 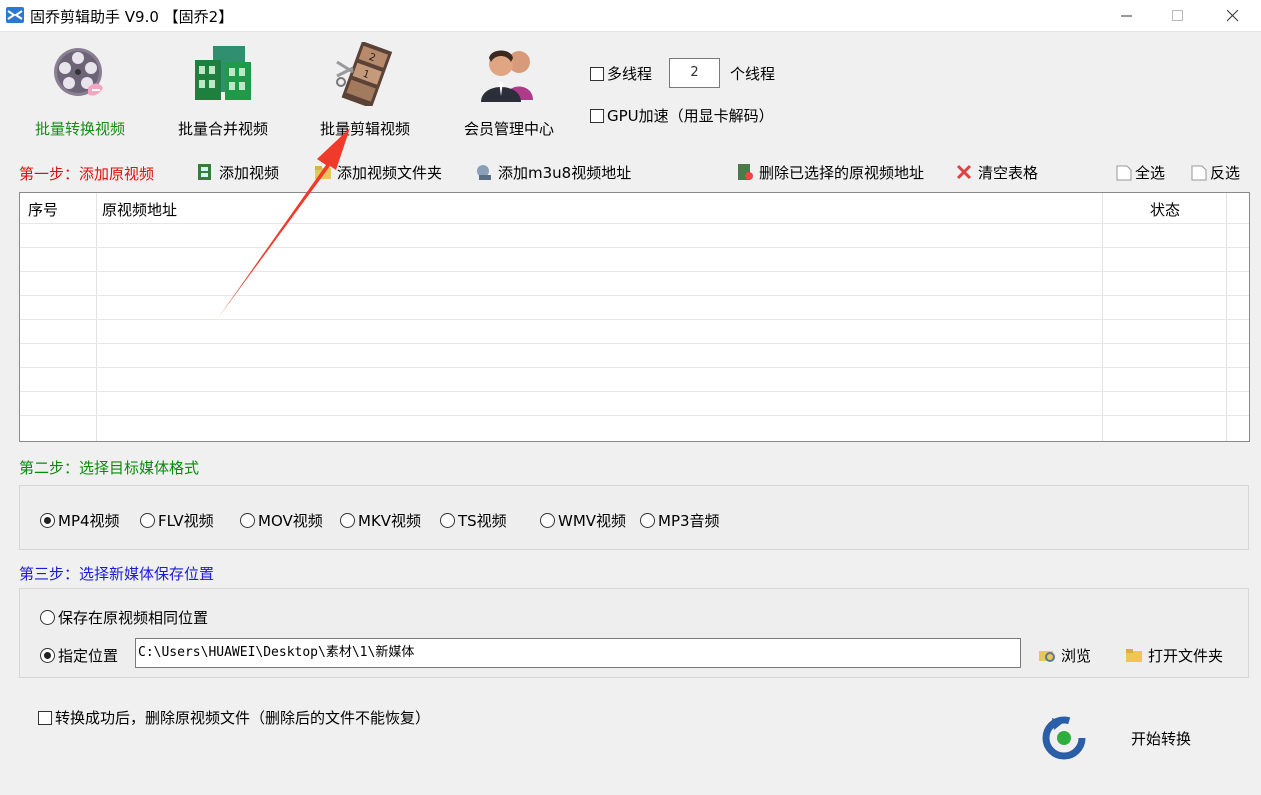 What do you see at coordinates (745, 172) in the screenshot?
I see `delete-list-icon` at bounding box center [745, 172].